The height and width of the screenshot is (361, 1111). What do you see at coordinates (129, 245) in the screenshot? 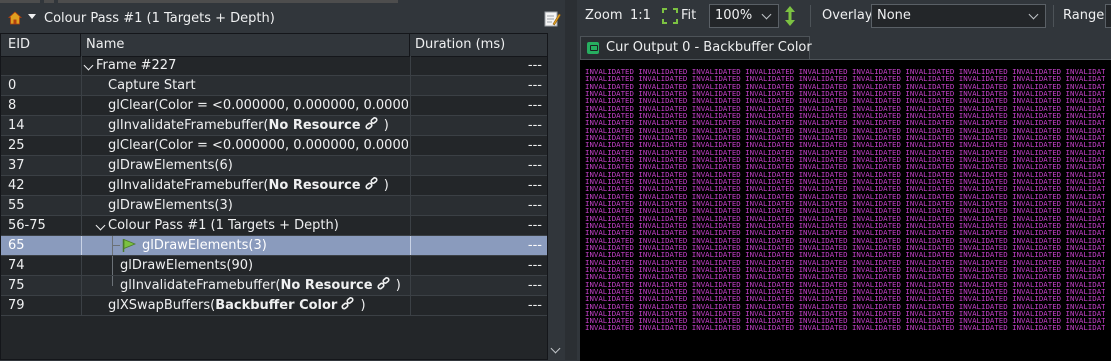
I see `current-event-flag-icon` at bounding box center [129, 245].